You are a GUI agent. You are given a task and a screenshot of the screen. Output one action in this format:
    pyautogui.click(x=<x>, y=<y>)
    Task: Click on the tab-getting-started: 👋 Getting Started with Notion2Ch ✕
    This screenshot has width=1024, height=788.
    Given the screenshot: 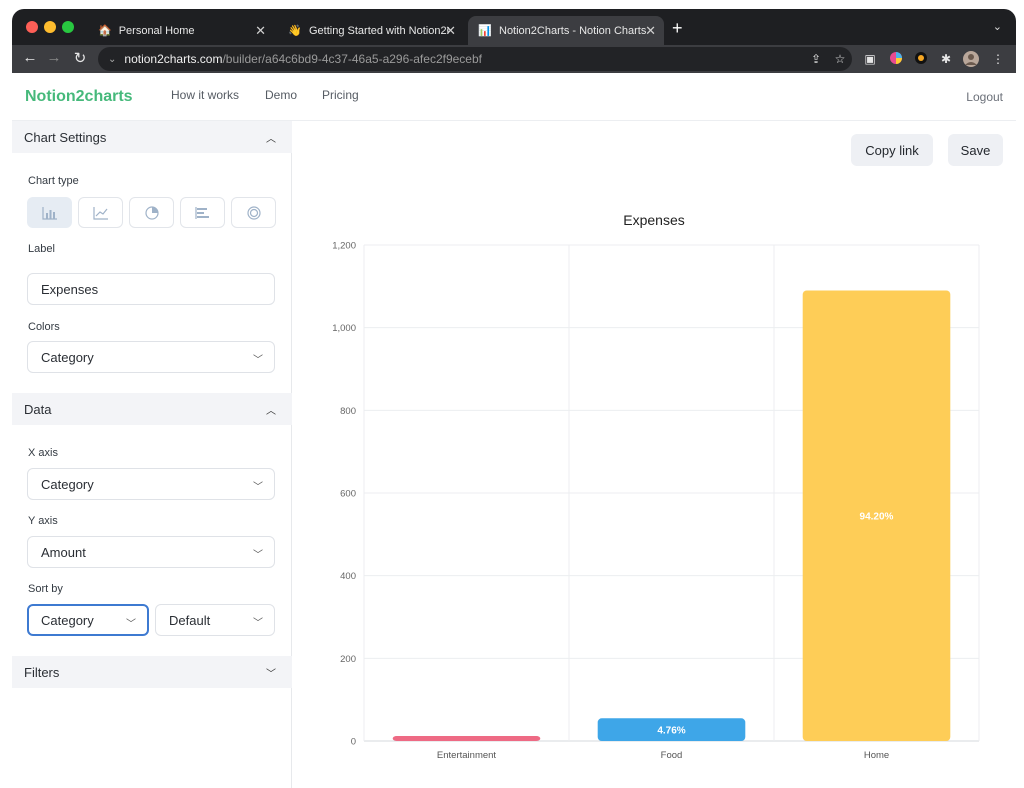 What is the action you would take?
    pyautogui.click(x=371, y=30)
    